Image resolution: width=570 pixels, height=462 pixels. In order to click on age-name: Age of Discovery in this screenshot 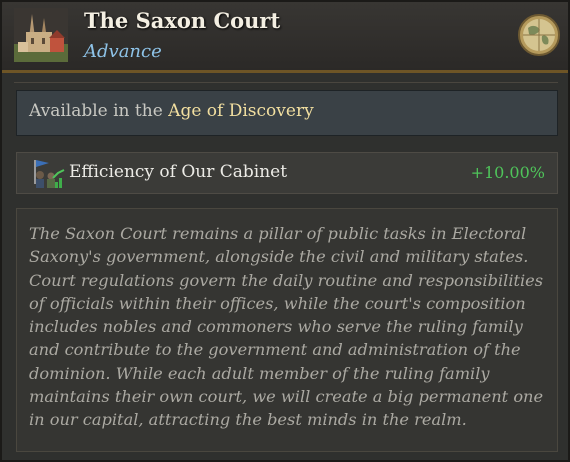, I will do `click(241, 111)`.